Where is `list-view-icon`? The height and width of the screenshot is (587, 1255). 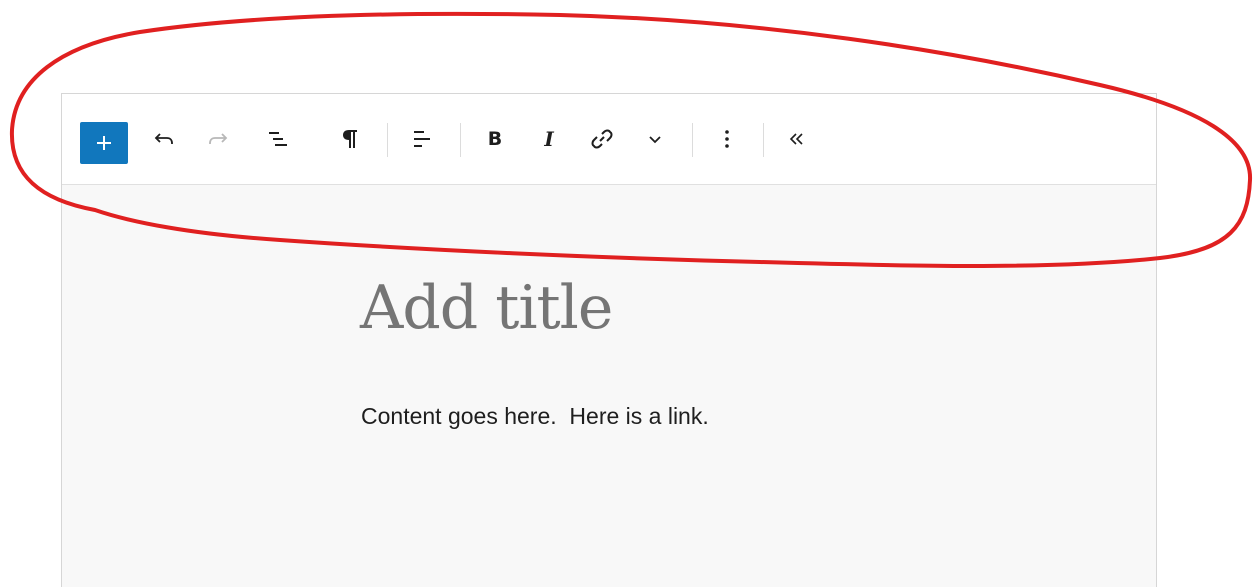
list-view-icon is located at coordinates (278, 139).